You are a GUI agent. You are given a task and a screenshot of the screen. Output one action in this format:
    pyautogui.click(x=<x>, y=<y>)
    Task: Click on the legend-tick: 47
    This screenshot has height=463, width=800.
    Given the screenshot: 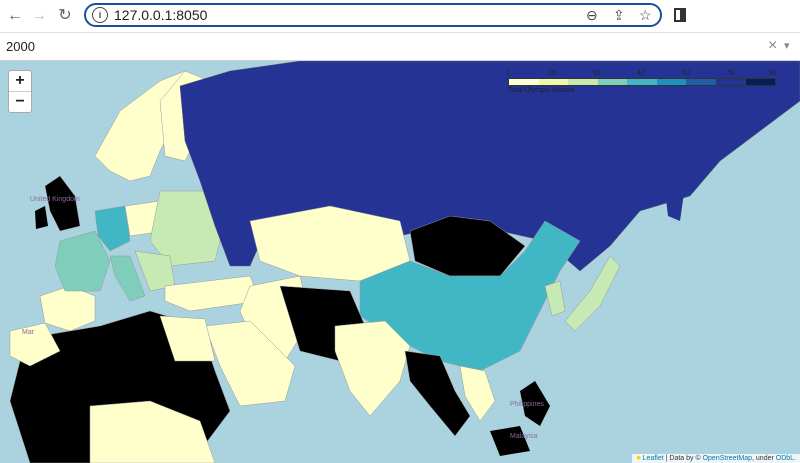 What is the action you would take?
    pyautogui.click(x=641, y=73)
    